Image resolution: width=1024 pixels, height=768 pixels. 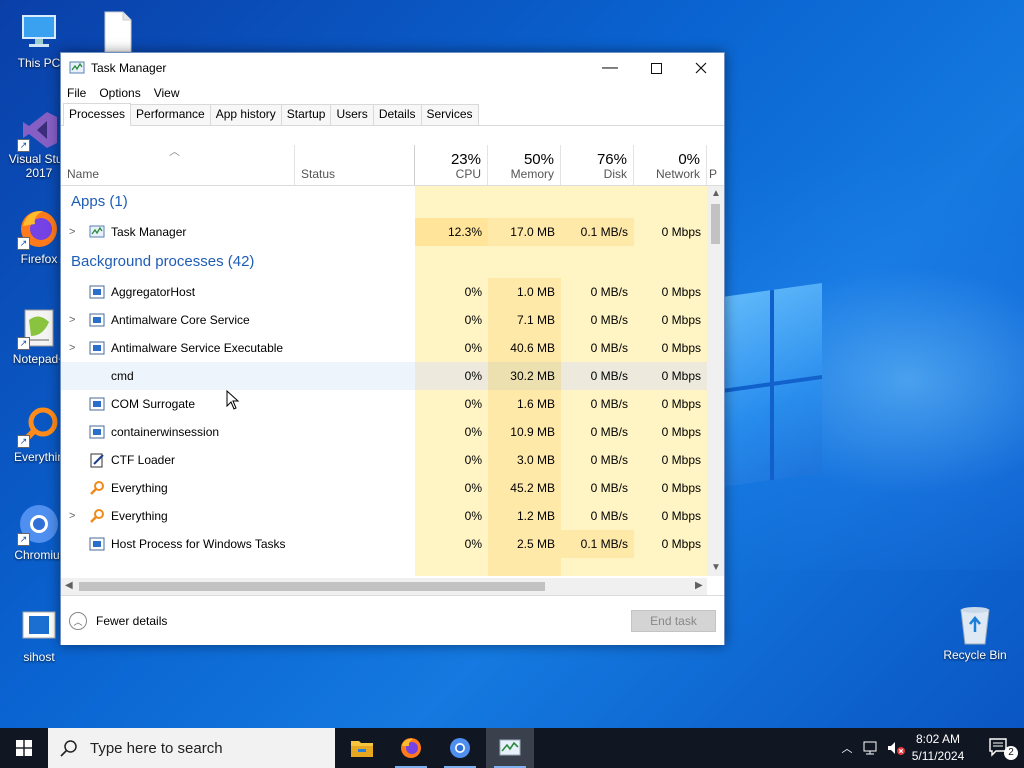 I want to click on notepad-plus-plus-icon: ↗, so click(x=39, y=328).